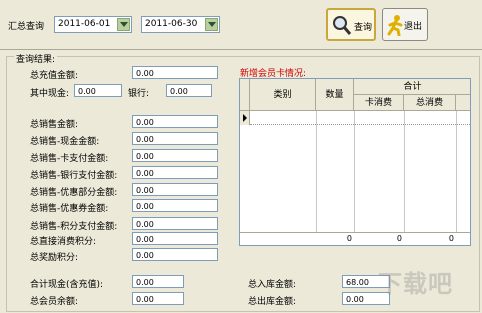 The height and width of the screenshot is (313, 482). Describe the element at coordinates (272, 302) in the screenshot. I see `stock-out-label: 总出库金额:` at that location.